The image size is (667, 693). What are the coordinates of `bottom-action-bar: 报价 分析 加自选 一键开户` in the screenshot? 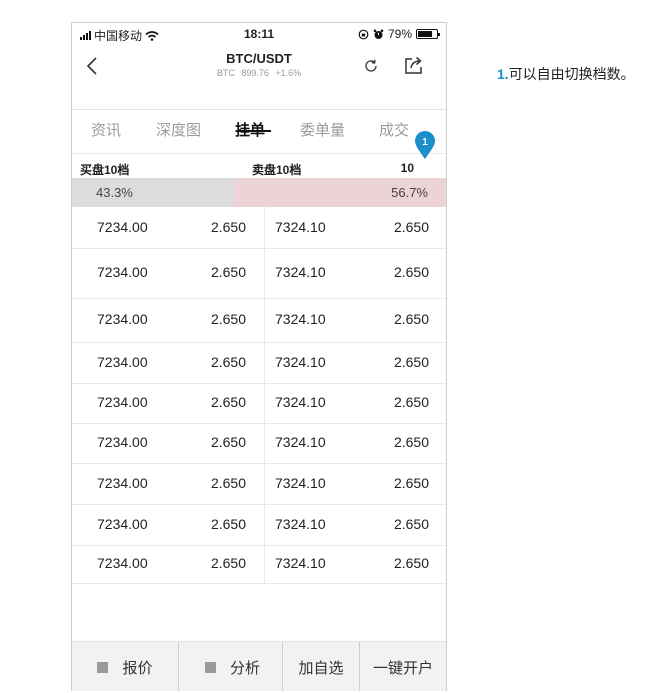 It's located at (259, 666).